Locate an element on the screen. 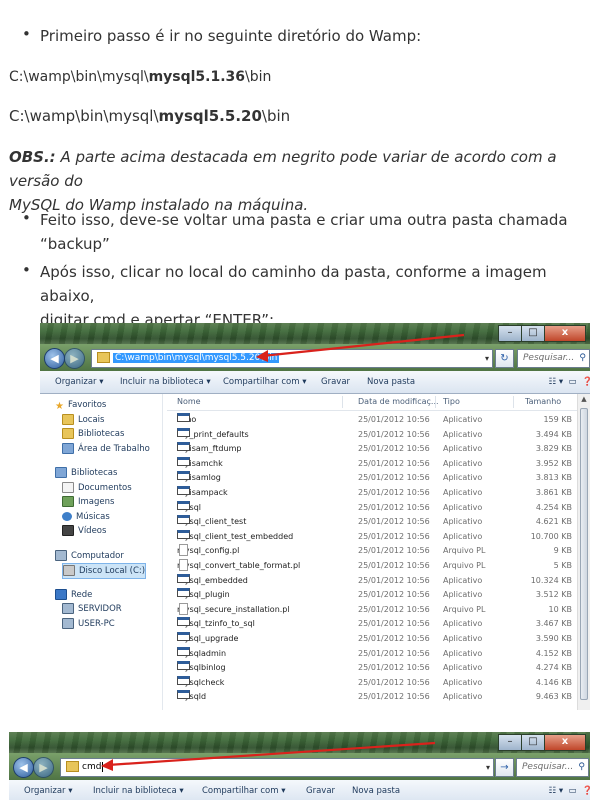 This screenshot has width=600, height=800. nav-item: Imagens is located at coordinates (88, 502).